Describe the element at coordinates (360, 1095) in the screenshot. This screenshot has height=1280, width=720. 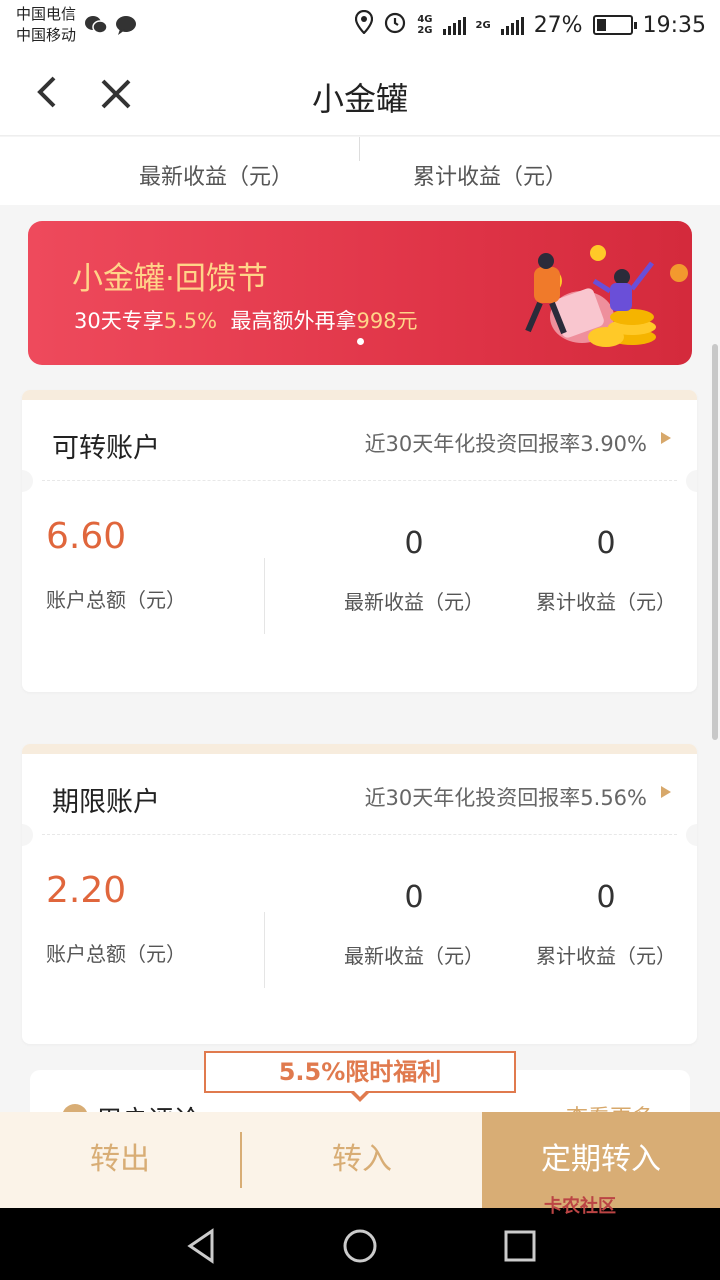
I see `tag-pointer` at that location.